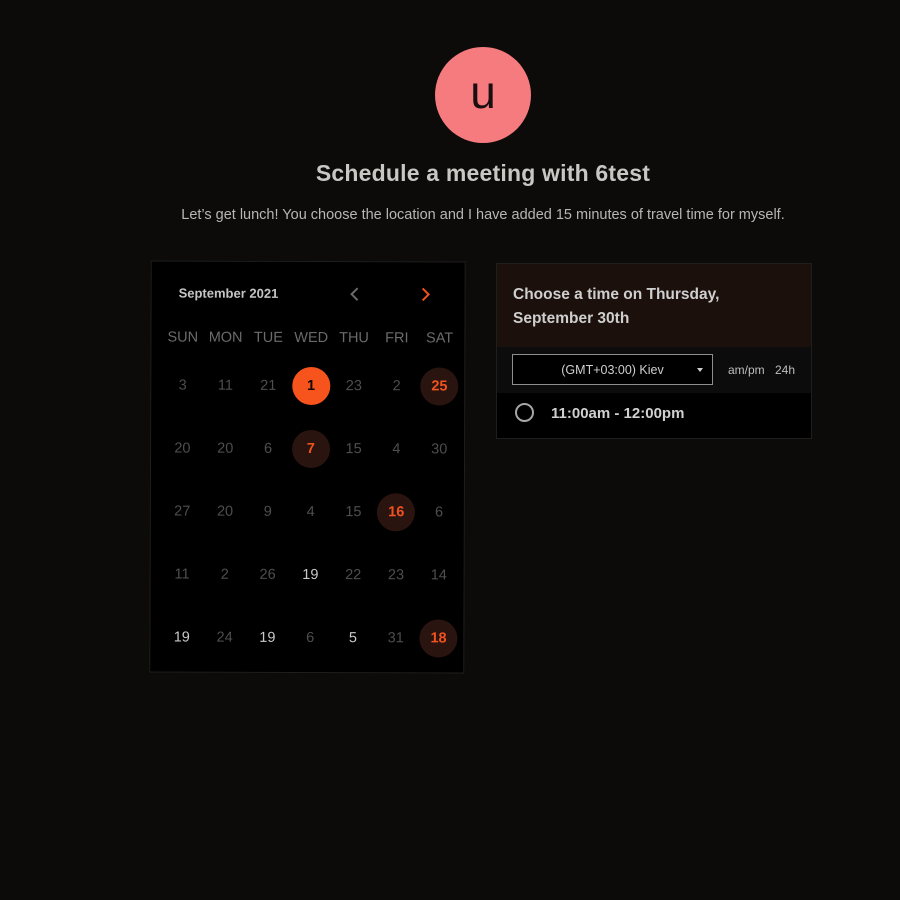 The height and width of the screenshot is (900, 900). I want to click on weekday-label: SUN, so click(183, 337).